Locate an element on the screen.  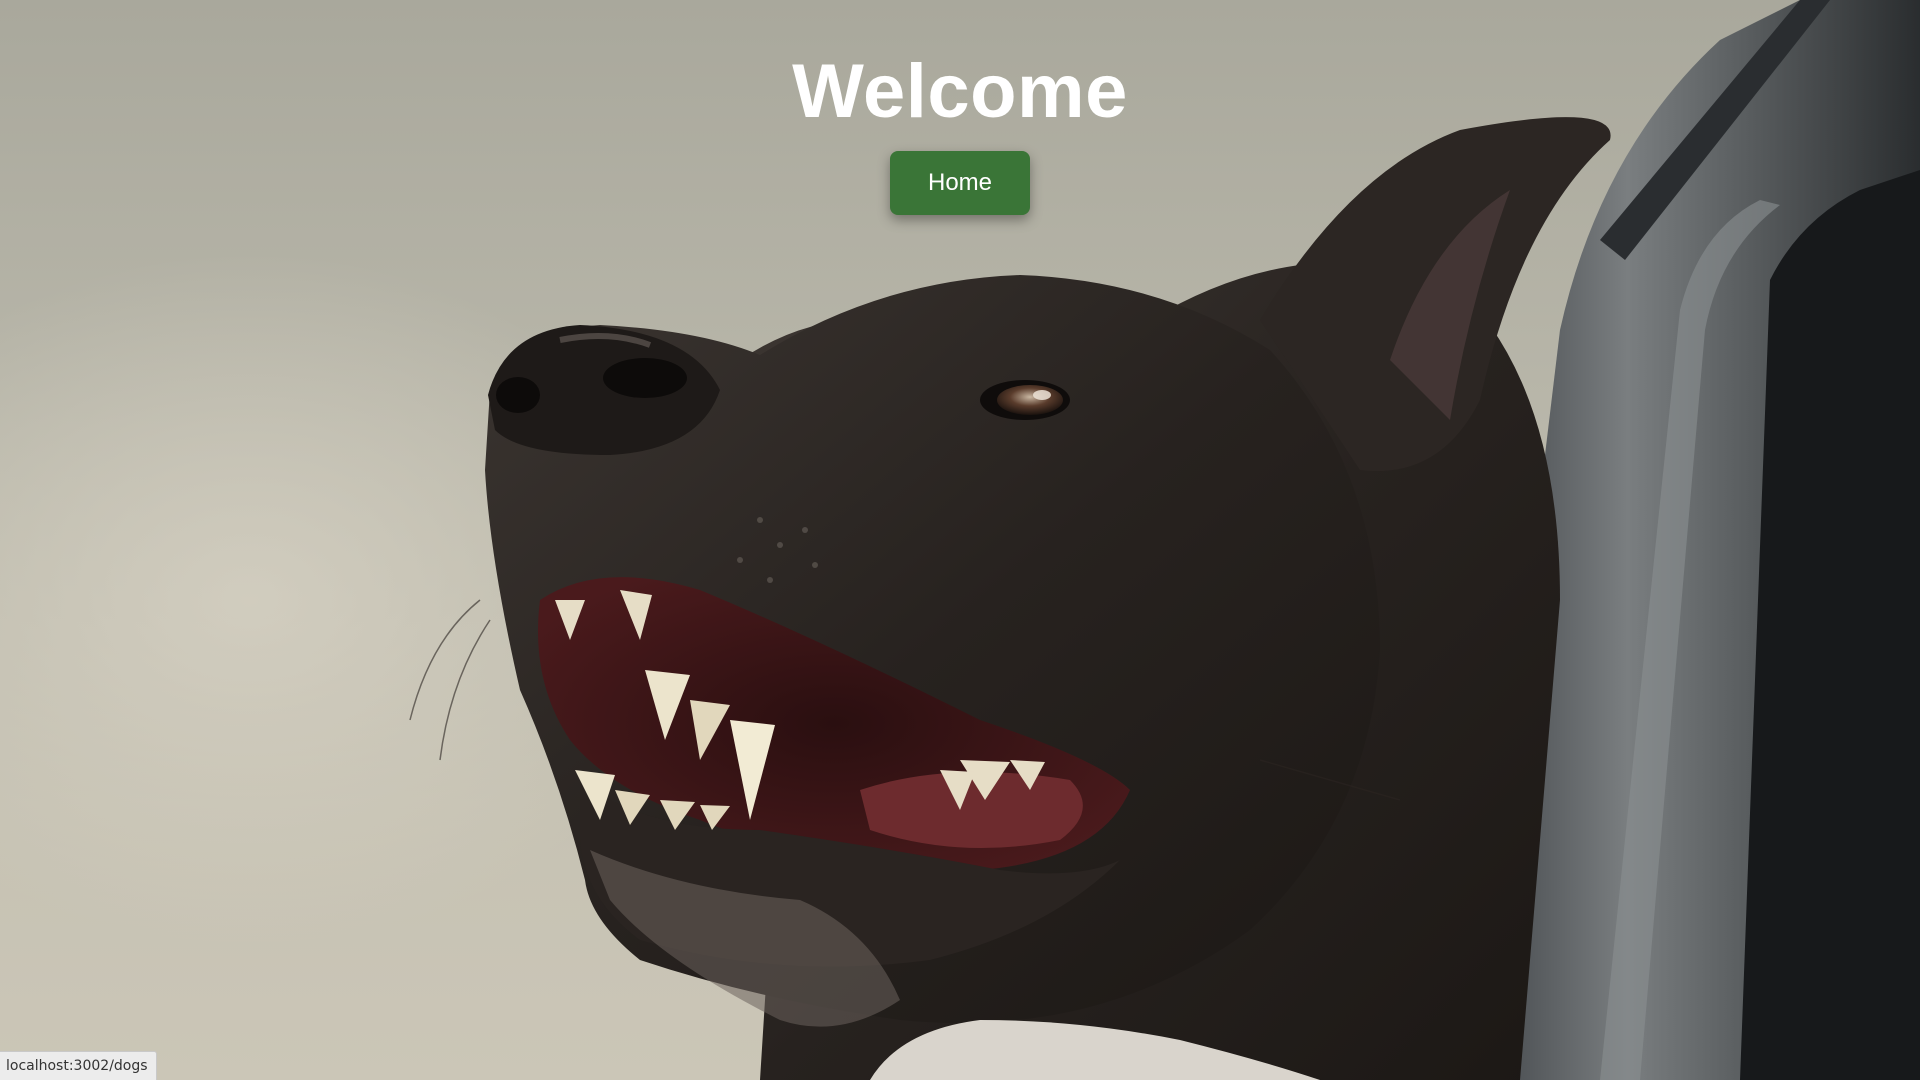
home-button: Home is located at coordinates (960, 183).